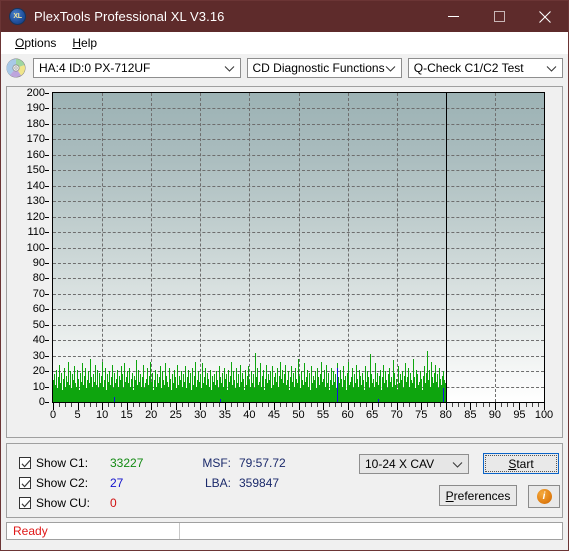 This screenshot has height=551, width=569. What do you see at coordinates (126, 415) in the screenshot?
I see `x-axis-label: 15` at bounding box center [126, 415].